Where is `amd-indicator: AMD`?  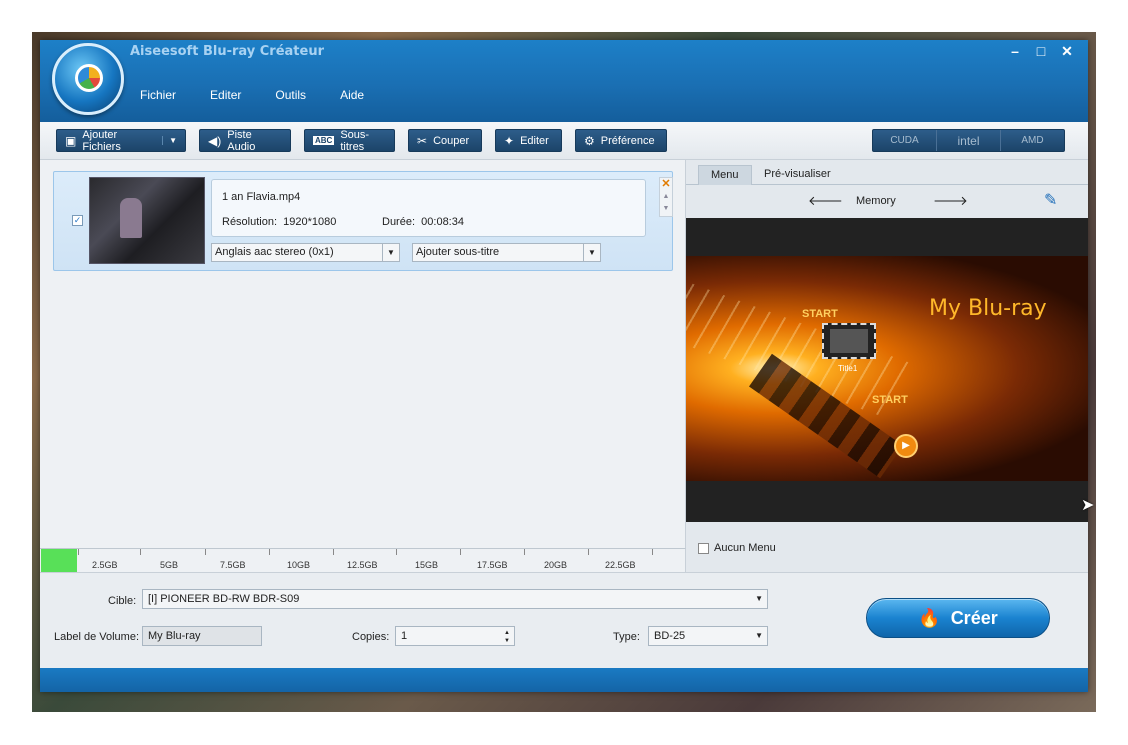 amd-indicator: AMD is located at coordinates (1032, 140).